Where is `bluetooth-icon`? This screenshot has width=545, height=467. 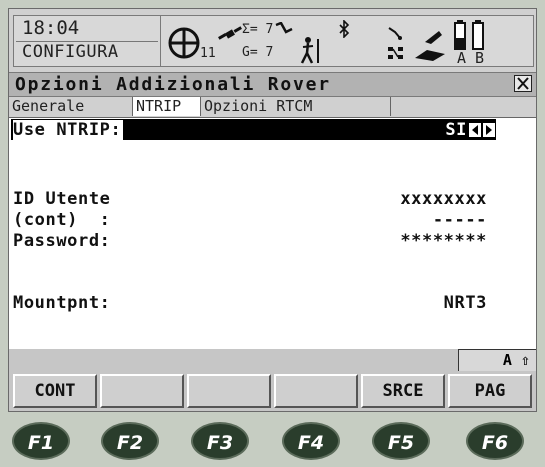
bluetooth-icon is located at coordinates (344, 29).